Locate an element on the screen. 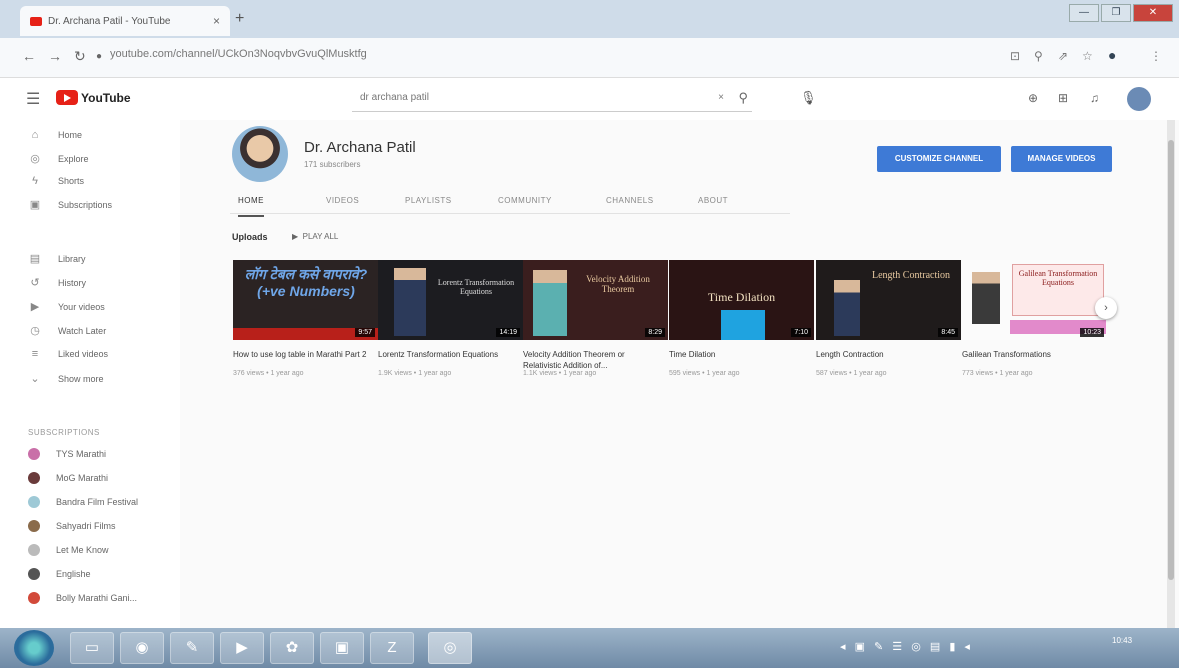 The image size is (1179, 668). minimize-button: — is located at coordinates (1084, 13).